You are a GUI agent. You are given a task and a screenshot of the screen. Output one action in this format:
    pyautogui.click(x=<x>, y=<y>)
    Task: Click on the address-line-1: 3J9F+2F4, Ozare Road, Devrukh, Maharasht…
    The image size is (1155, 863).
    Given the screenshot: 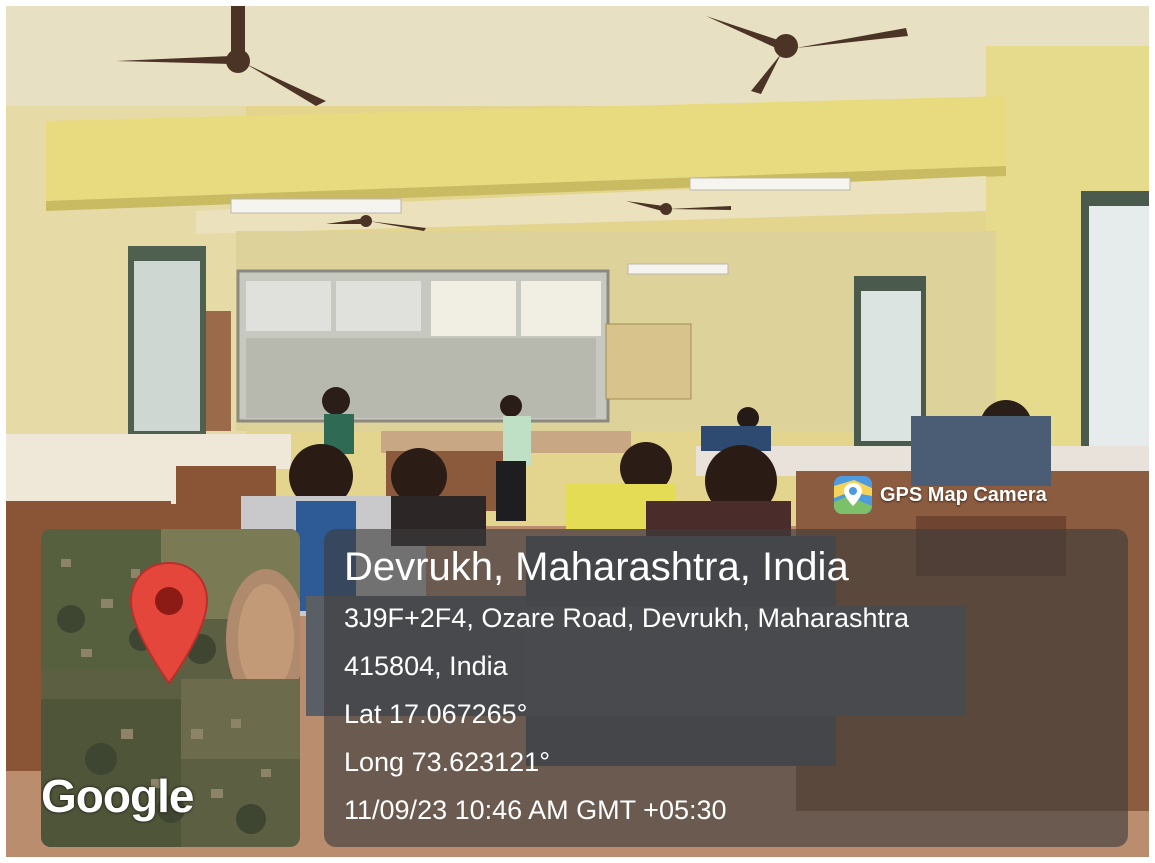 What is the action you would take?
    pyautogui.click(x=627, y=618)
    